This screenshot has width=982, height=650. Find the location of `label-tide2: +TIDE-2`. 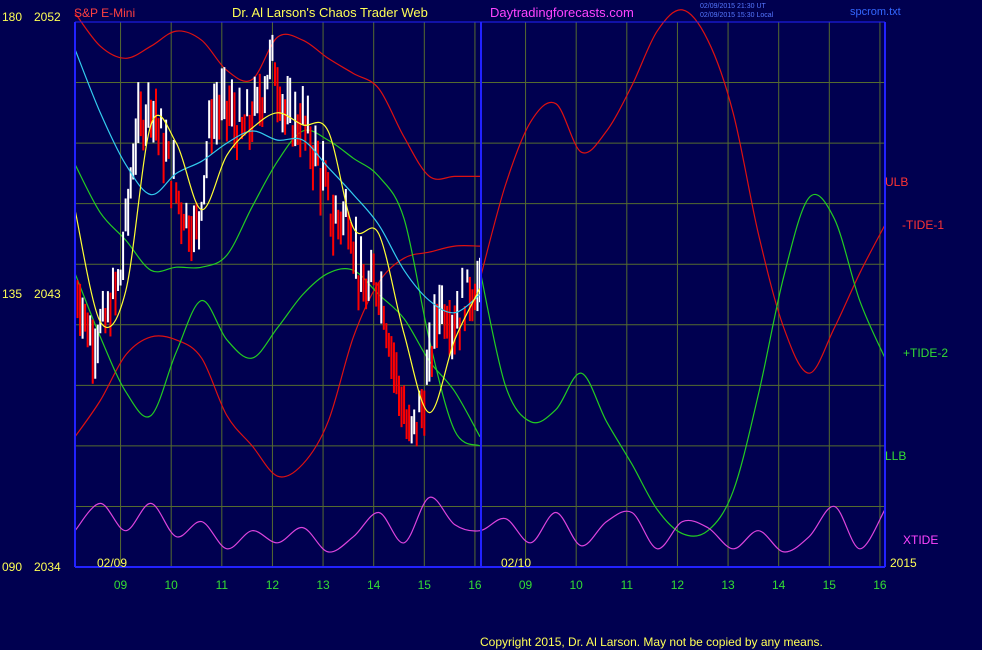

label-tide2: +TIDE-2 is located at coordinates (925, 353).